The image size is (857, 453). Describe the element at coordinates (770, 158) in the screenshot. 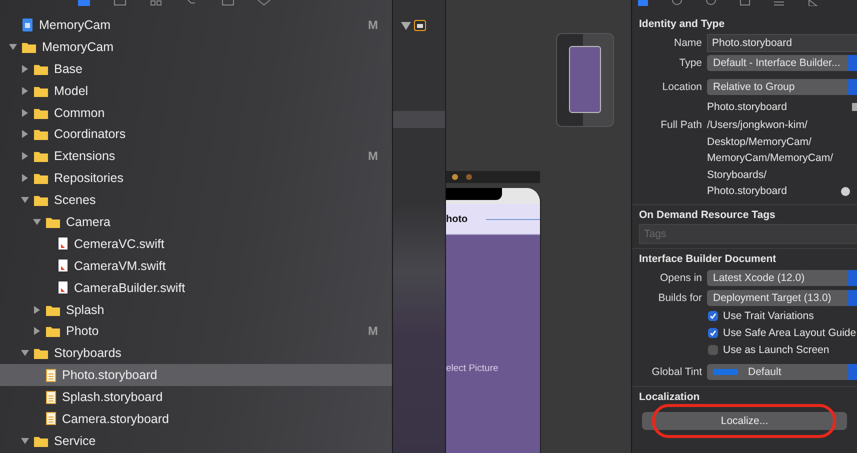

I see `full-path-text: /Users/jongkwon-kim/ Desktop/MemoryCam/ MemoryCam/MemoryCam/ Storyboards/ Photo.storyboard` at that location.